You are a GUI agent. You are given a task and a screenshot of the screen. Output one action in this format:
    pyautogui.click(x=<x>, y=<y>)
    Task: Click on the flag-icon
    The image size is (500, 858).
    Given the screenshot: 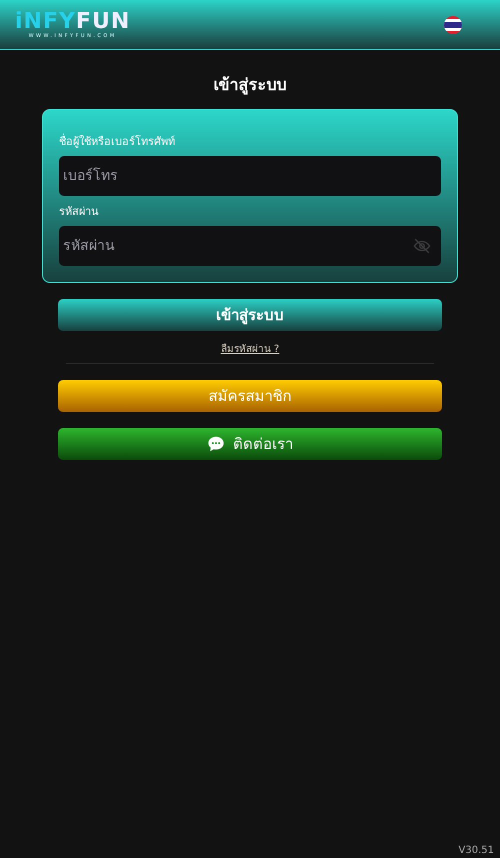 What is the action you would take?
    pyautogui.click(x=453, y=25)
    